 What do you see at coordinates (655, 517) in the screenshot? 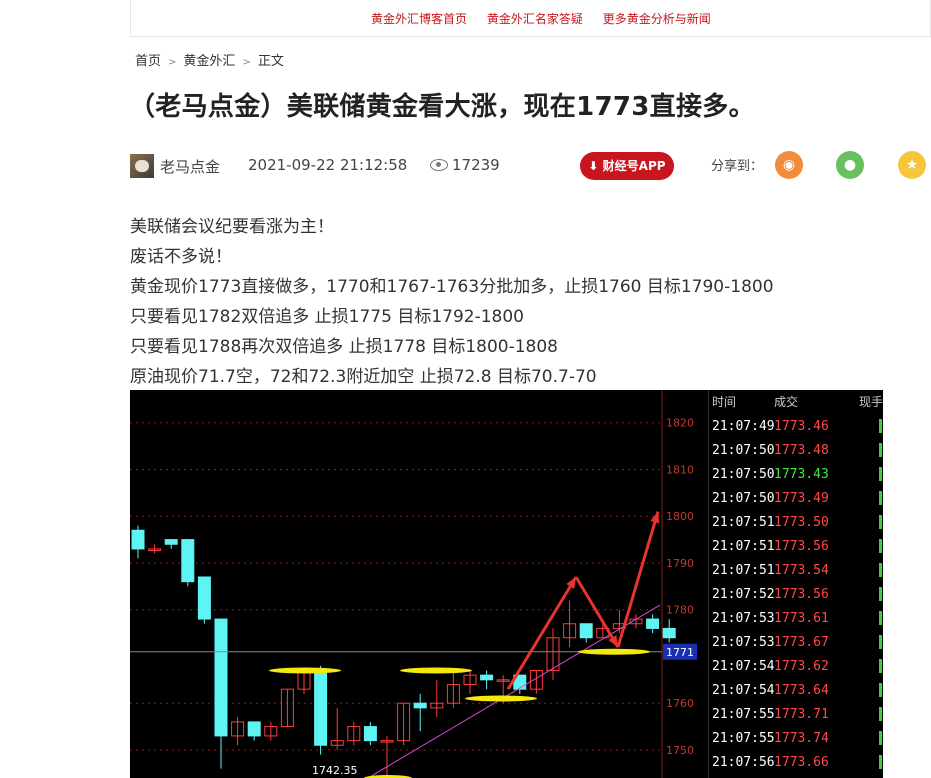
I see `target-arrow-up-head` at bounding box center [655, 517].